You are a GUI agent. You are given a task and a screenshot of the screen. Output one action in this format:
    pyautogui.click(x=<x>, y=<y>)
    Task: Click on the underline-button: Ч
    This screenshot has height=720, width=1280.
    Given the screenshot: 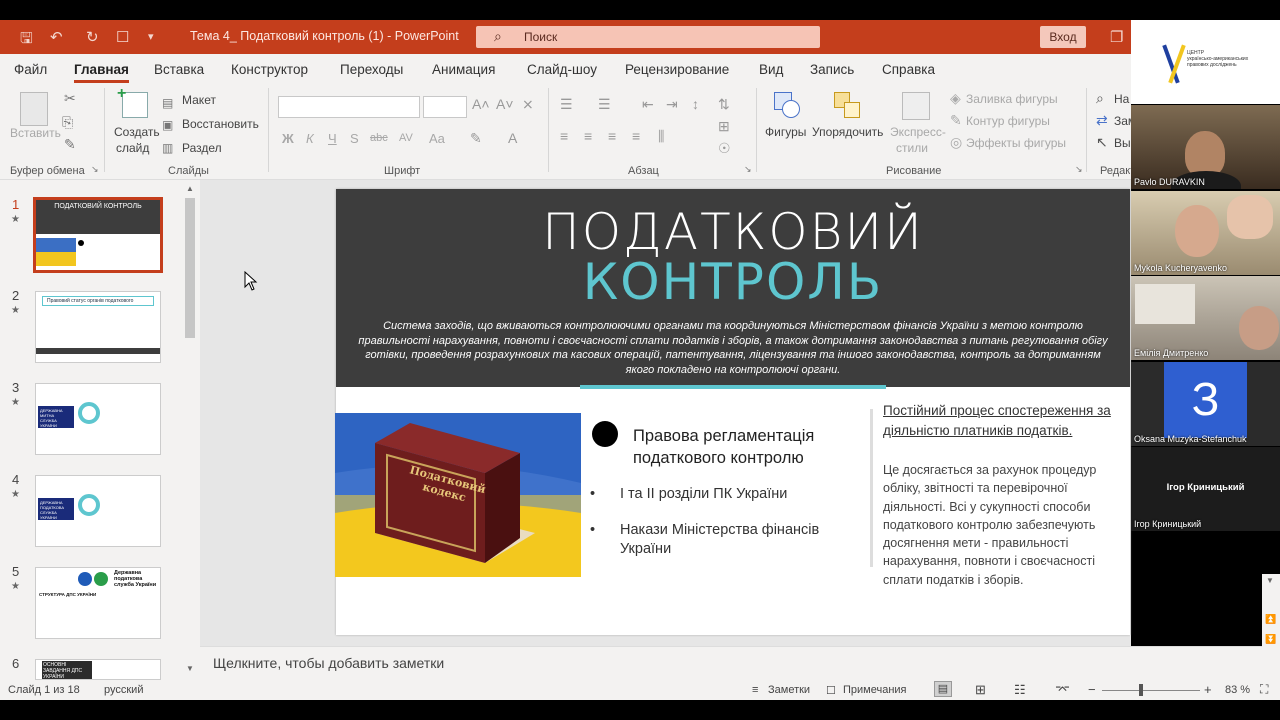 What is the action you would take?
    pyautogui.click(x=332, y=138)
    